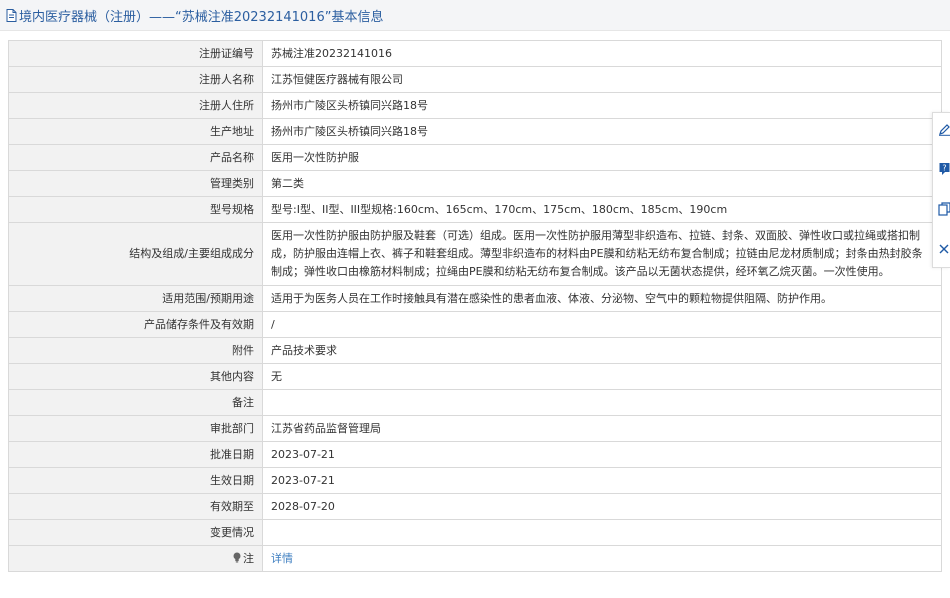 The image size is (950, 598). Describe the element at coordinates (602, 350) in the screenshot. I see `row-value: 产品技术要求` at that location.